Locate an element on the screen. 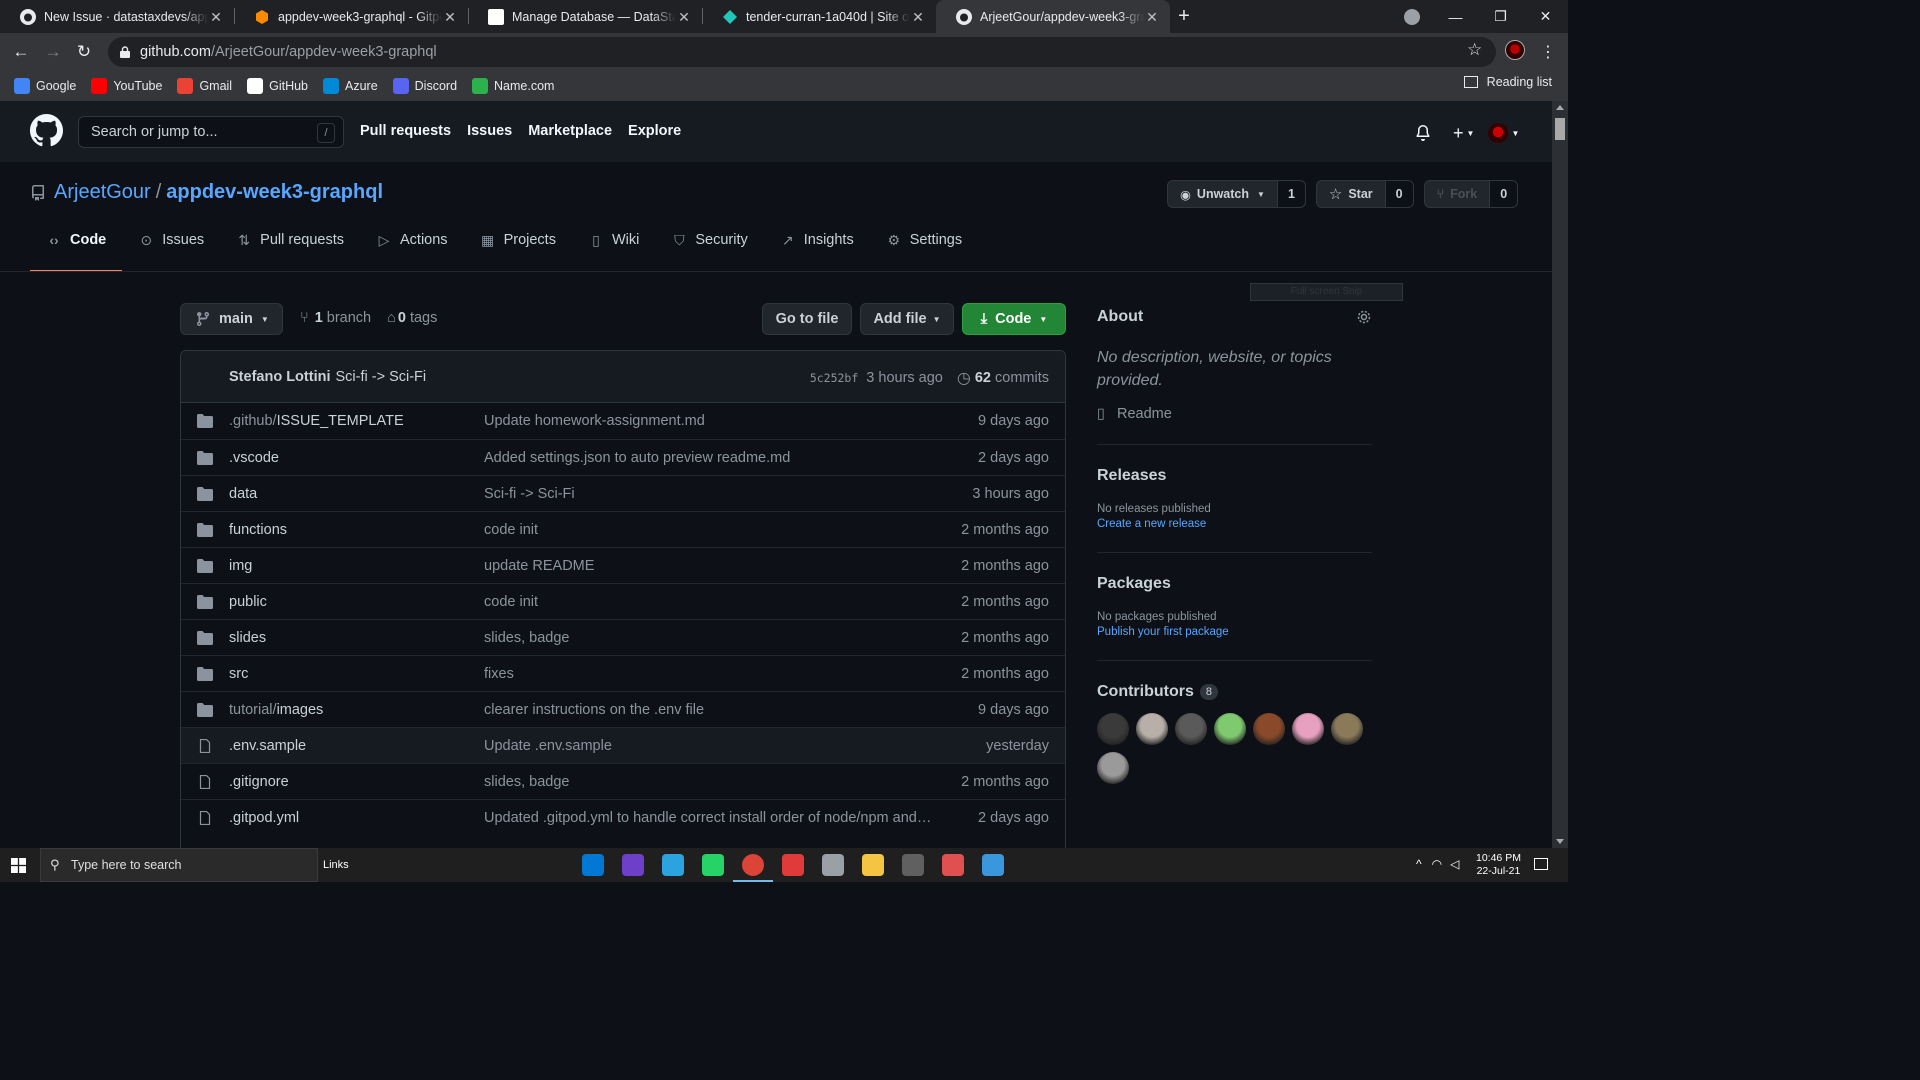 Image resolution: width=1920 pixels, height=1080 pixels. file-commit-message: Sci-fi -> Sci-Fi is located at coordinates (709, 494).